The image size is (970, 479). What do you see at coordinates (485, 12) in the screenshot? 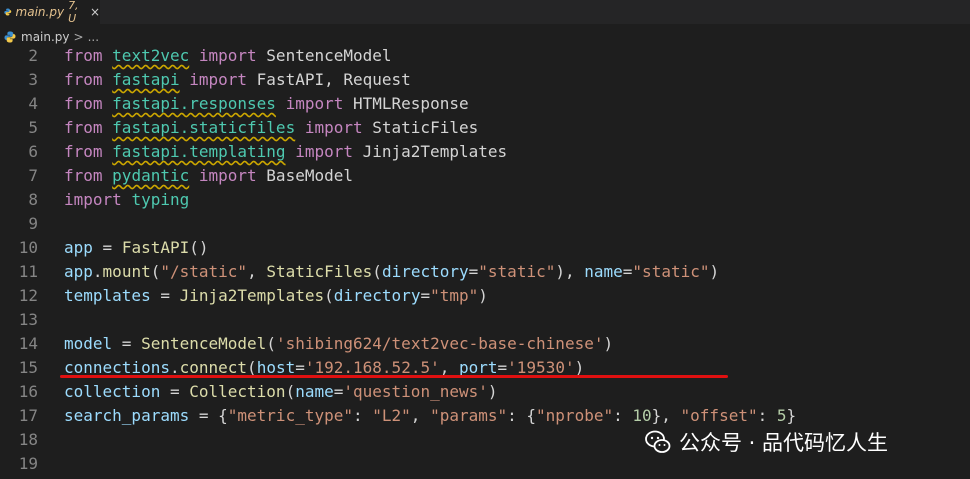
I see `tab-bar: main.py 7, U ×` at bounding box center [485, 12].